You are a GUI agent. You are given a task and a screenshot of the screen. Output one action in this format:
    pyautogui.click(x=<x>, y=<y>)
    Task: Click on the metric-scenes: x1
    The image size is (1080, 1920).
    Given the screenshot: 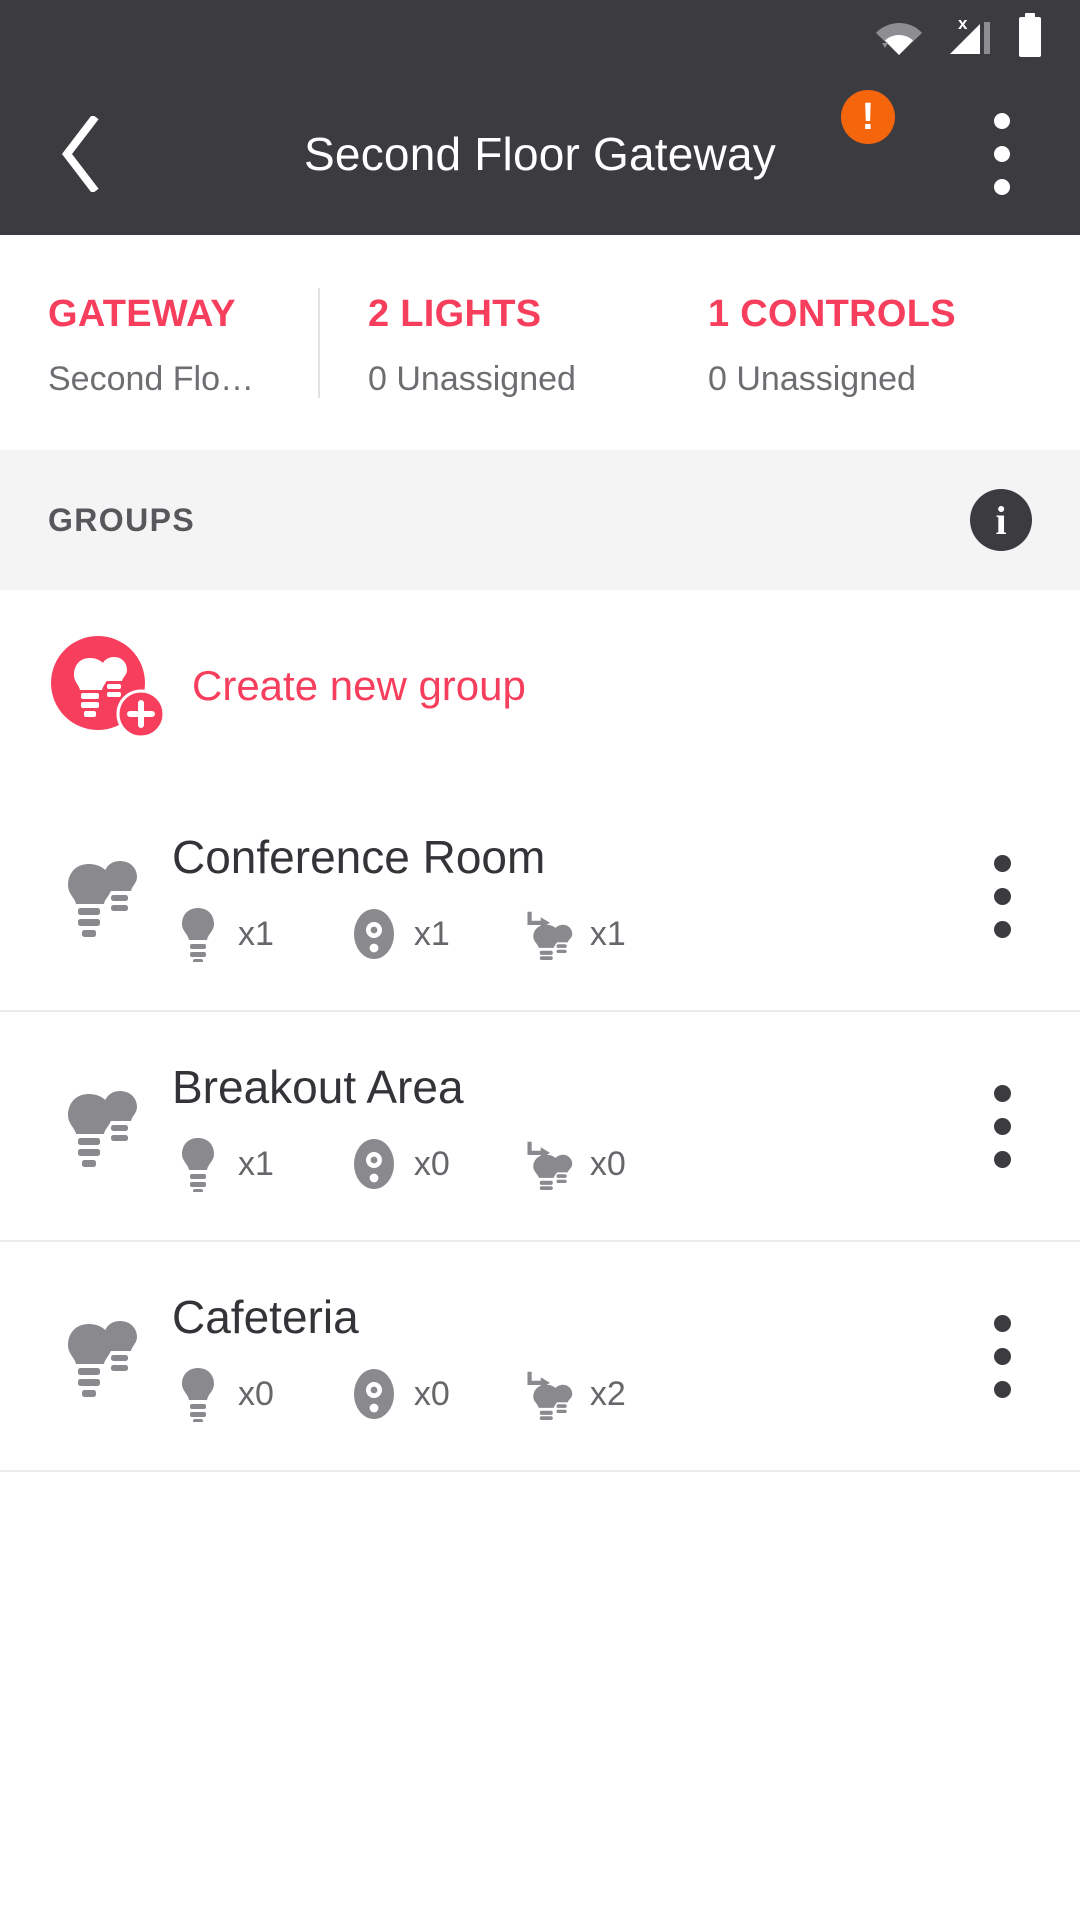 What is the action you would take?
    pyautogui.click(x=575, y=934)
    